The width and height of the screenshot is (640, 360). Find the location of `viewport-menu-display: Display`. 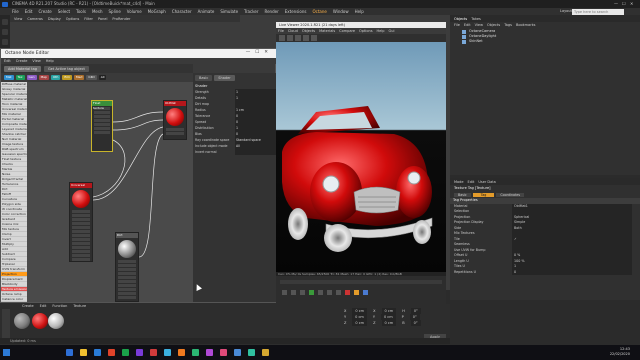

viewport-menu-display: Display is located at coordinates (54, 19).